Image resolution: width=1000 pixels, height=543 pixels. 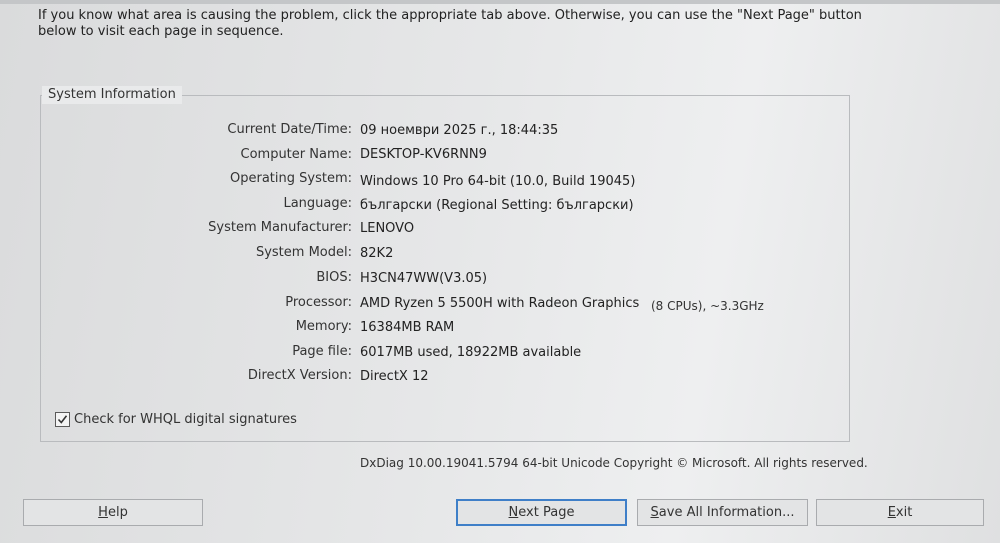 What do you see at coordinates (513, 512) in the screenshot?
I see `next-page-button-mnemonic: N` at bounding box center [513, 512].